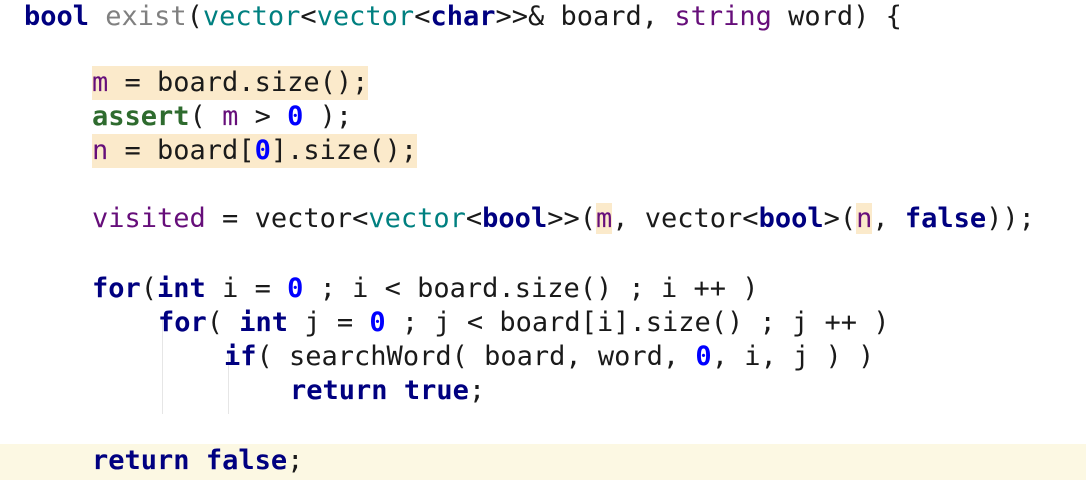 This screenshot has height=486, width=1086. What do you see at coordinates (238, 82) in the screenshot?
I see `code-token: = board.size();` at bounding box center [238, 82].